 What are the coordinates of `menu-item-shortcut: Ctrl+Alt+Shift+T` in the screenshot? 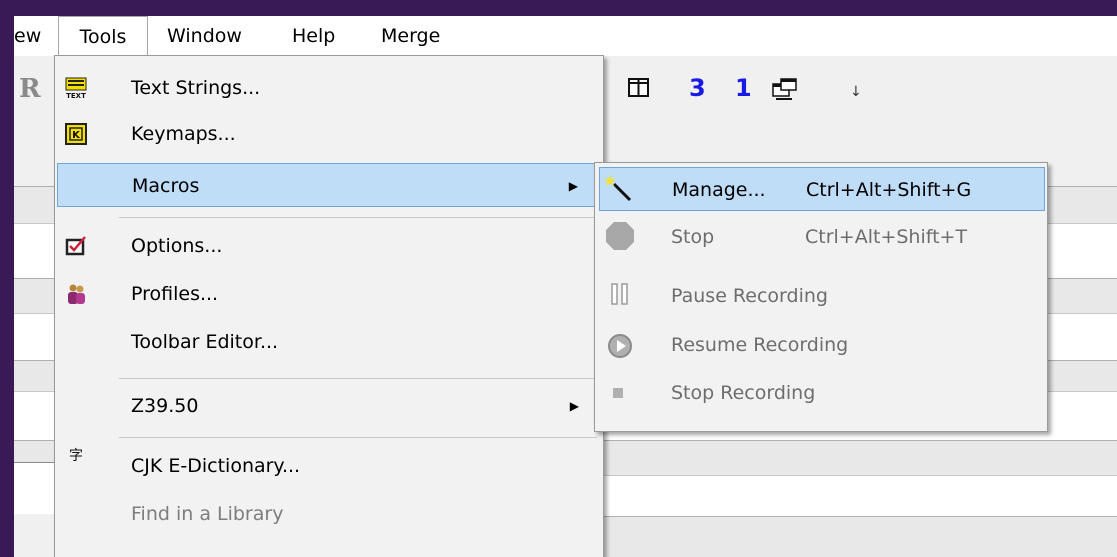 It's located at (886, 237).